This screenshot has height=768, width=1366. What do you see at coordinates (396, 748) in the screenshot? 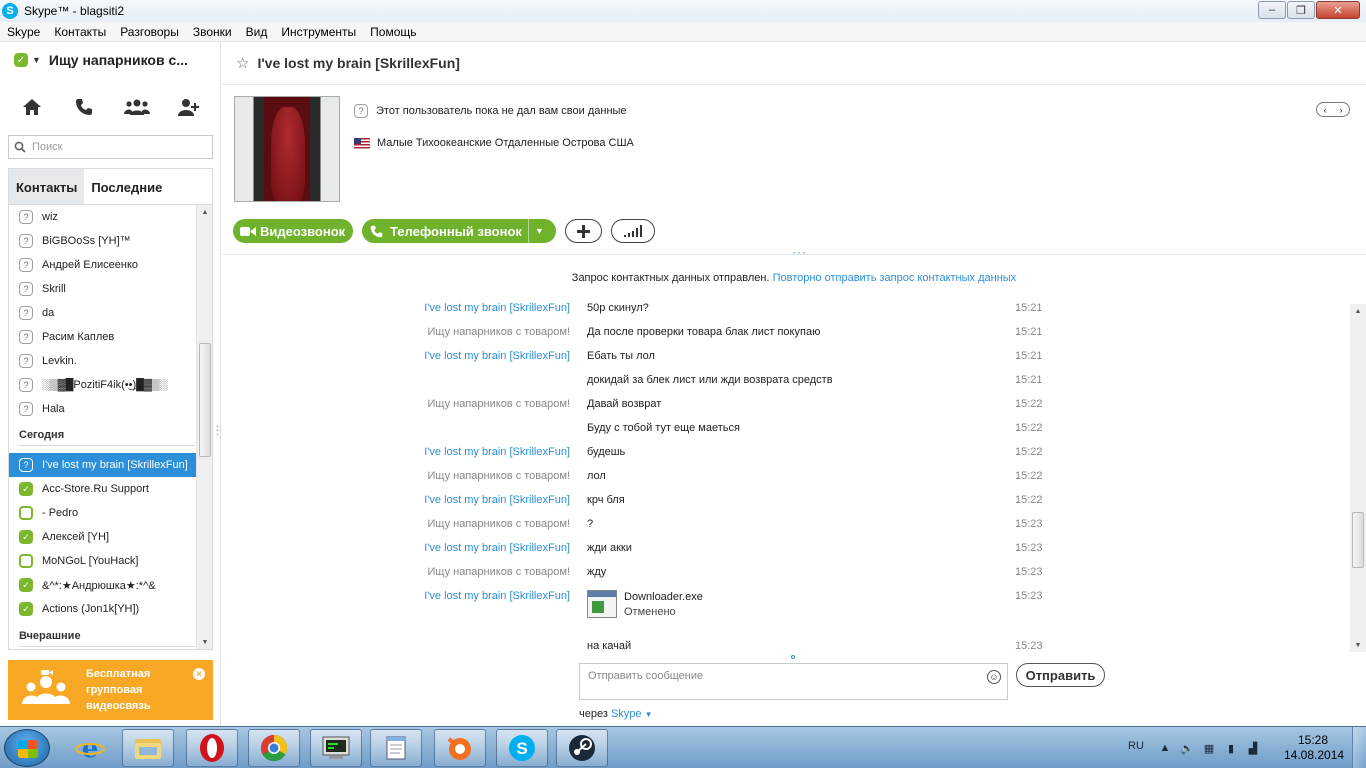
I see `notepad-icon` at bounding box center [396, 748].